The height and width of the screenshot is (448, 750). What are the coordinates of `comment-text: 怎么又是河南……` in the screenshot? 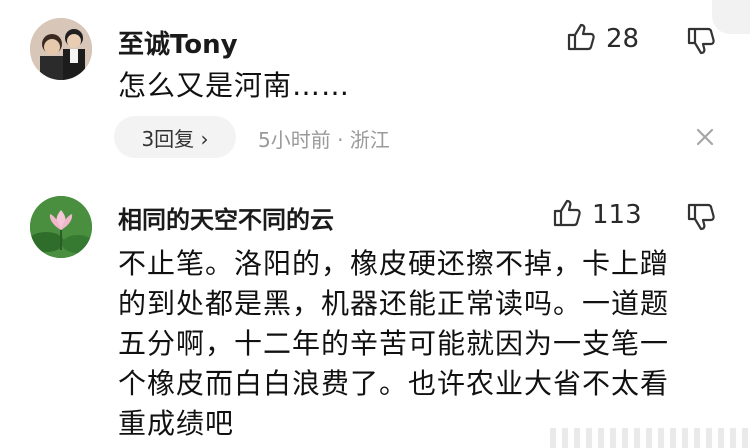 It's located at (234, 84).